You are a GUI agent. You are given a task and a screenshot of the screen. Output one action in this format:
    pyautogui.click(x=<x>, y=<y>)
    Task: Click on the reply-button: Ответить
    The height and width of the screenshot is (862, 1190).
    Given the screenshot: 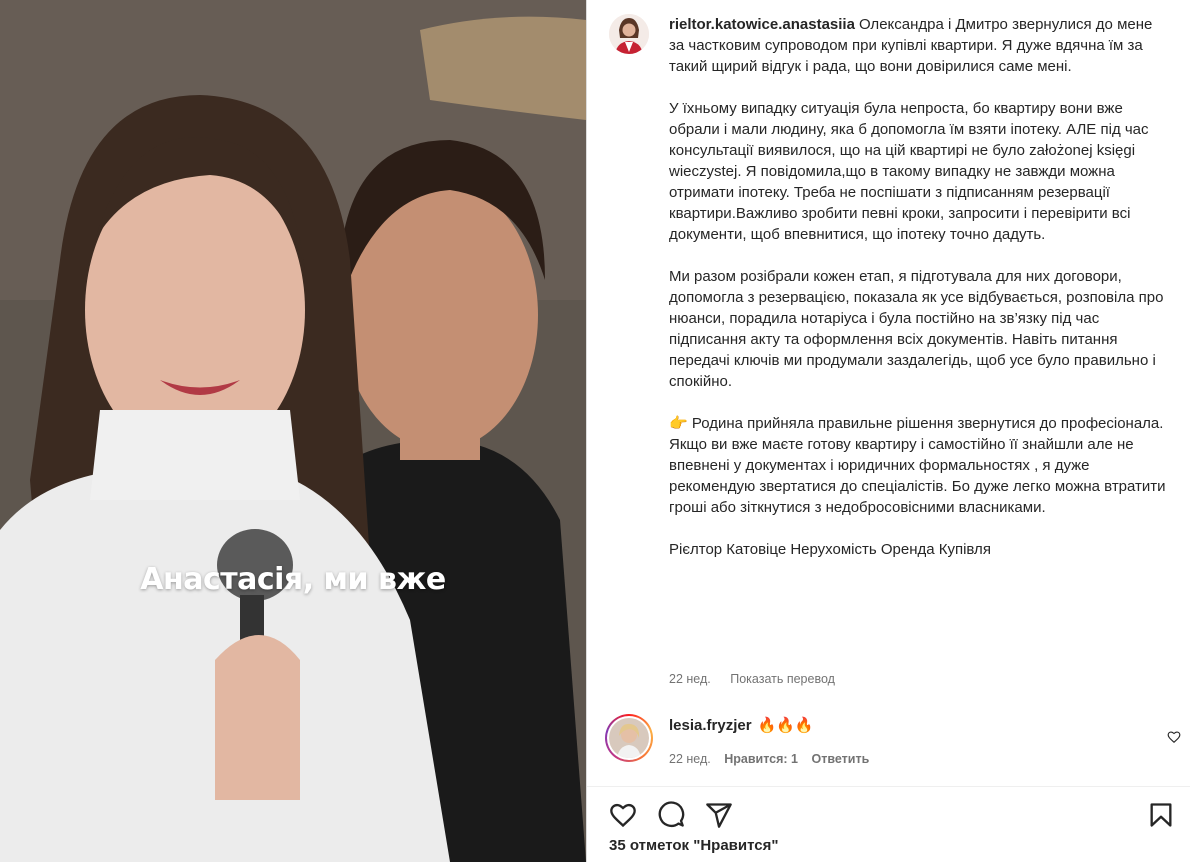 What is the action you would take?
    pyautogui.click(x=840, y=759)
    